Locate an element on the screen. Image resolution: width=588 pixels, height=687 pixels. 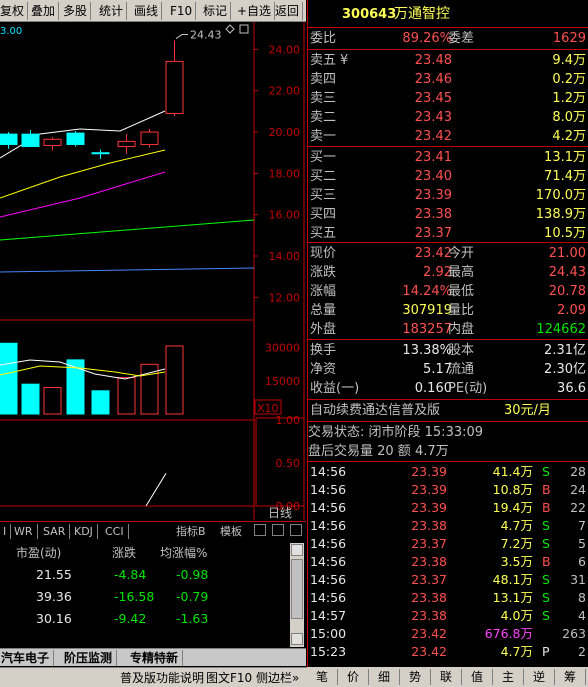
bid-row-4: 买四 23.38 138.9万 is located at coordinates (448, 214).